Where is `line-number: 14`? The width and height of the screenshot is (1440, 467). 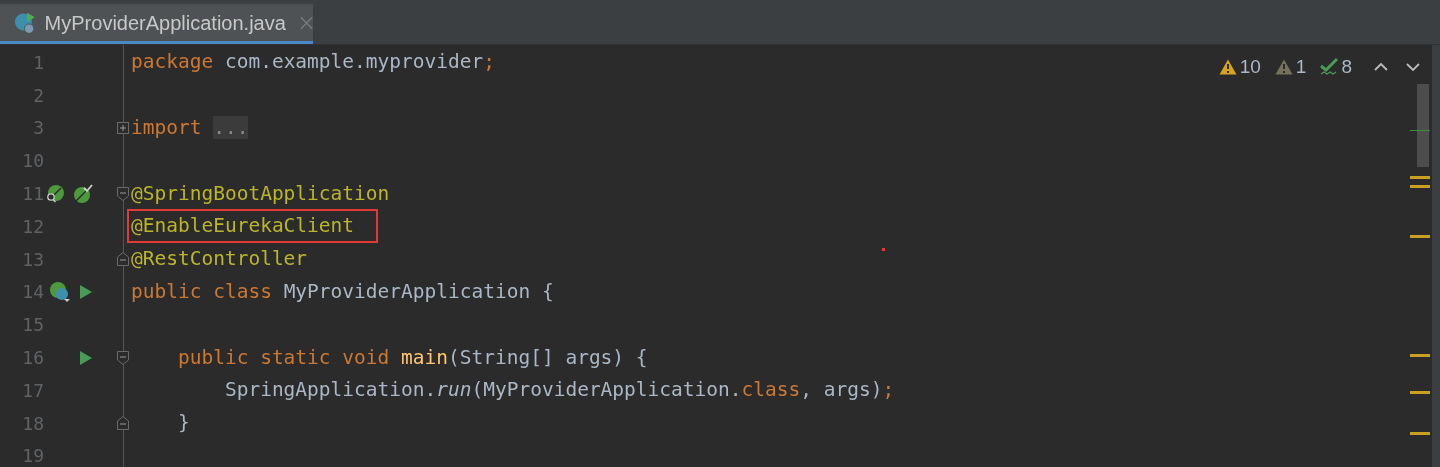 line-number: 14 is located at coordinates (32, 292).